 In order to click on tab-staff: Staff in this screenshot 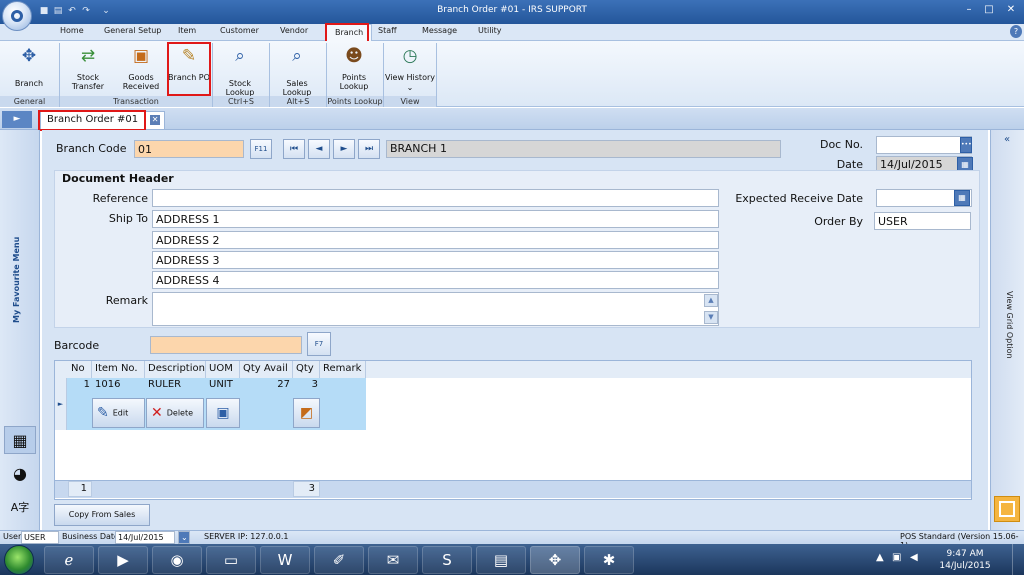, I will do `click(387, 30)`.